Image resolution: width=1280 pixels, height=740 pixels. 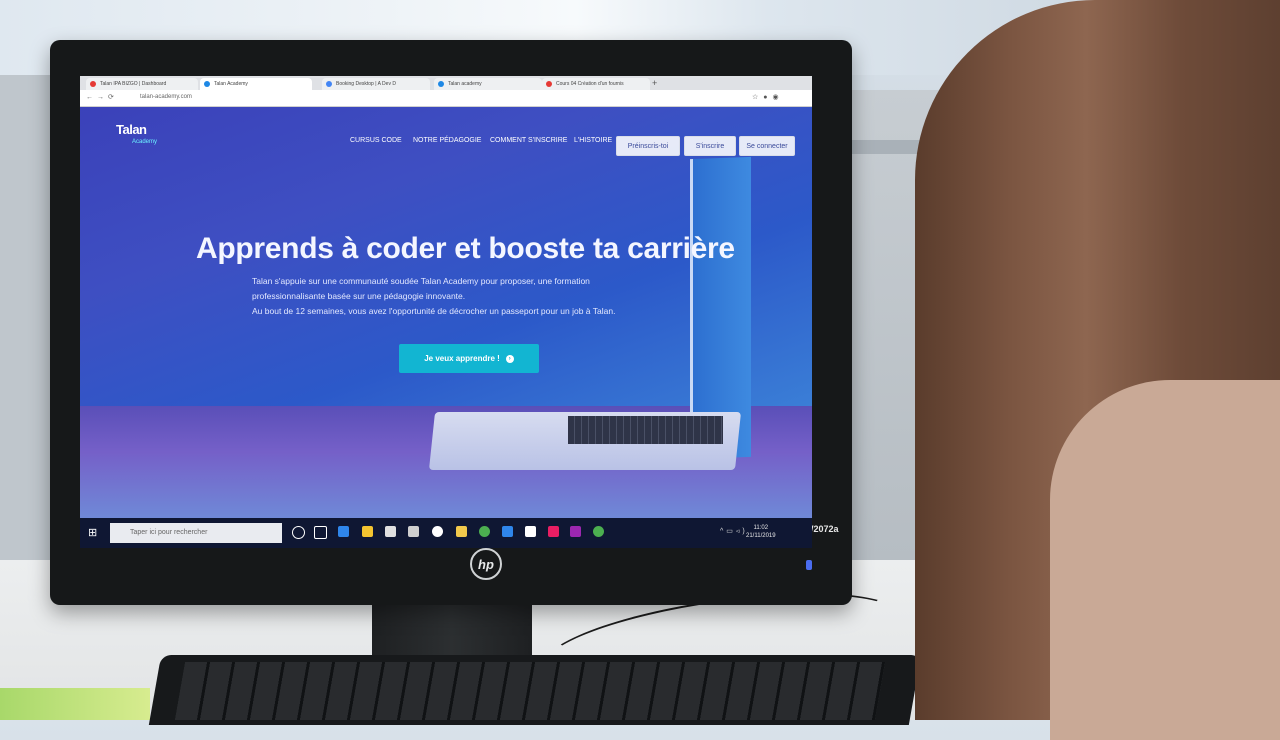 I want to click on hero-title: Apprends à coder et booste ta carrière, so click(x=465, y=248).